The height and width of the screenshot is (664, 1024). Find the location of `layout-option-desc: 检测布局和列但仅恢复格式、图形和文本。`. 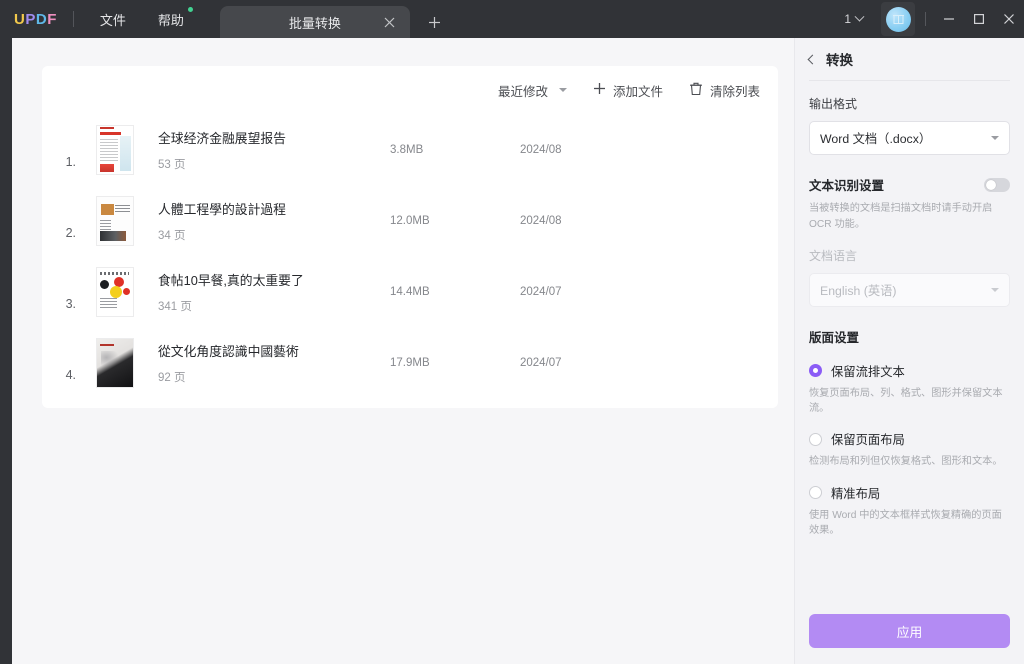

layout-option-desc: 检测布局和列但仅恢复格式、图形和文本。 is located at coordinates (906, 462).